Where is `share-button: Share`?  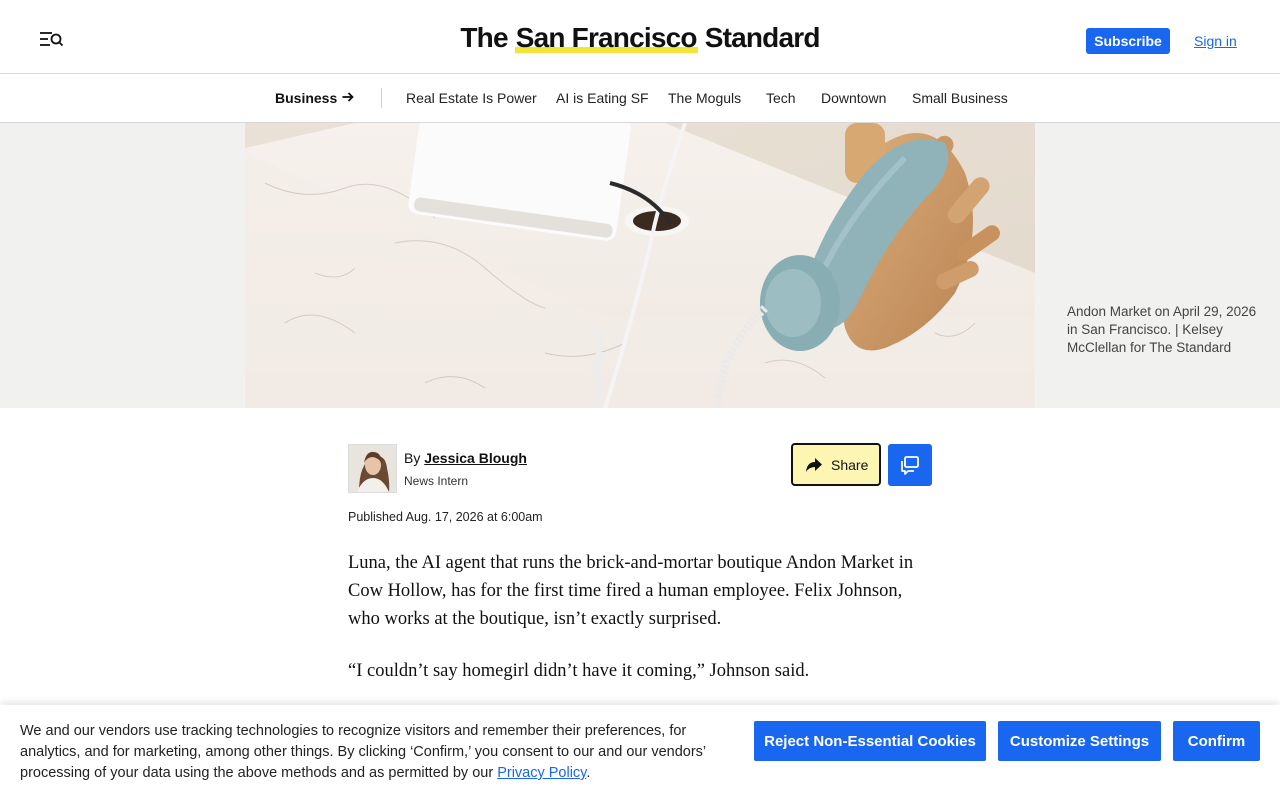
share-button: Share is located at coordinates (836, 464).